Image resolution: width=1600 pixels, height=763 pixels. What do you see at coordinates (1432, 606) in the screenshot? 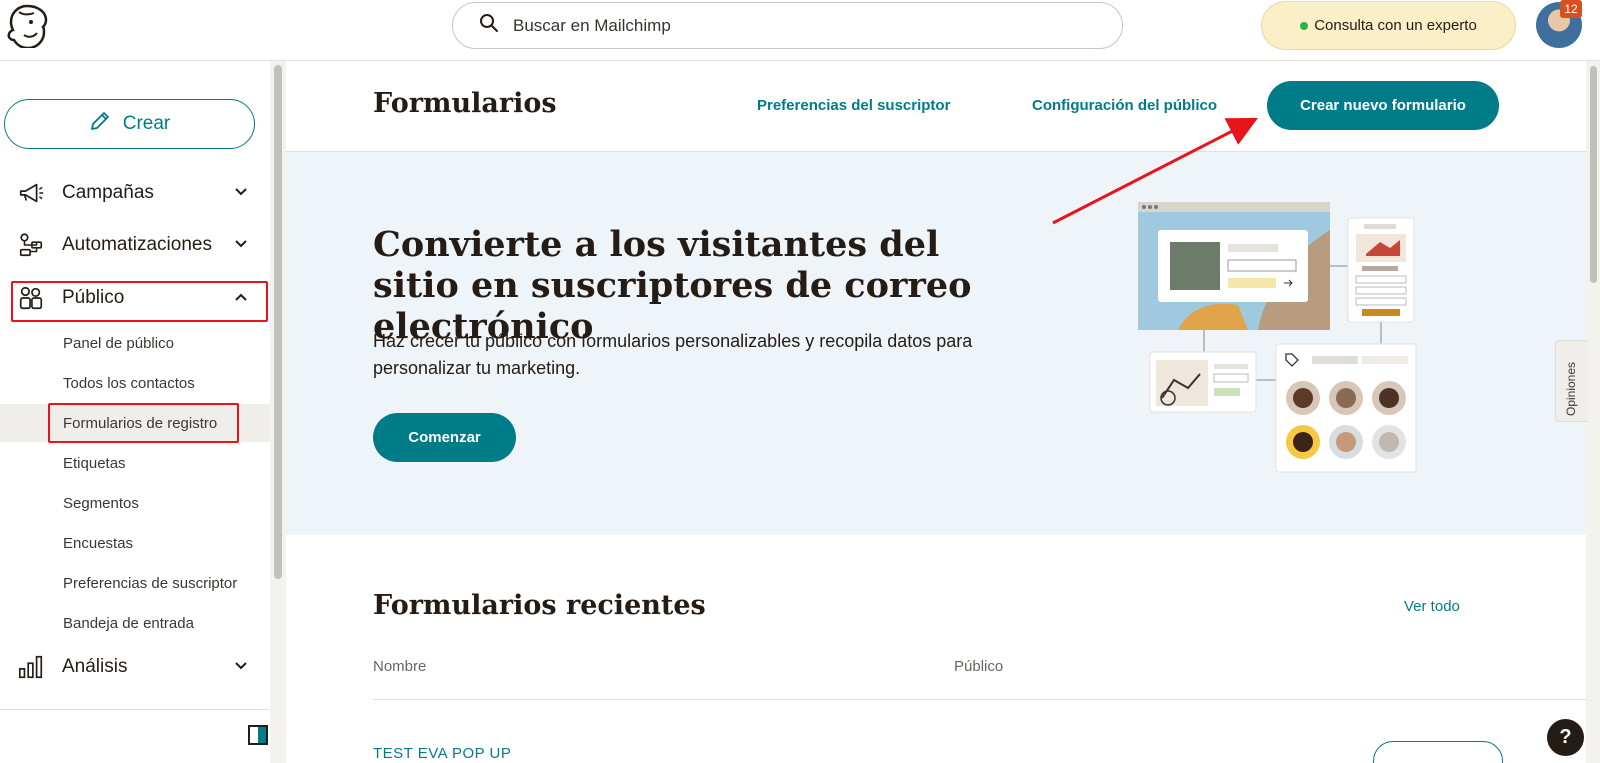
I see `see-all-link: Ver todo` at bounding box center [1432, 606].